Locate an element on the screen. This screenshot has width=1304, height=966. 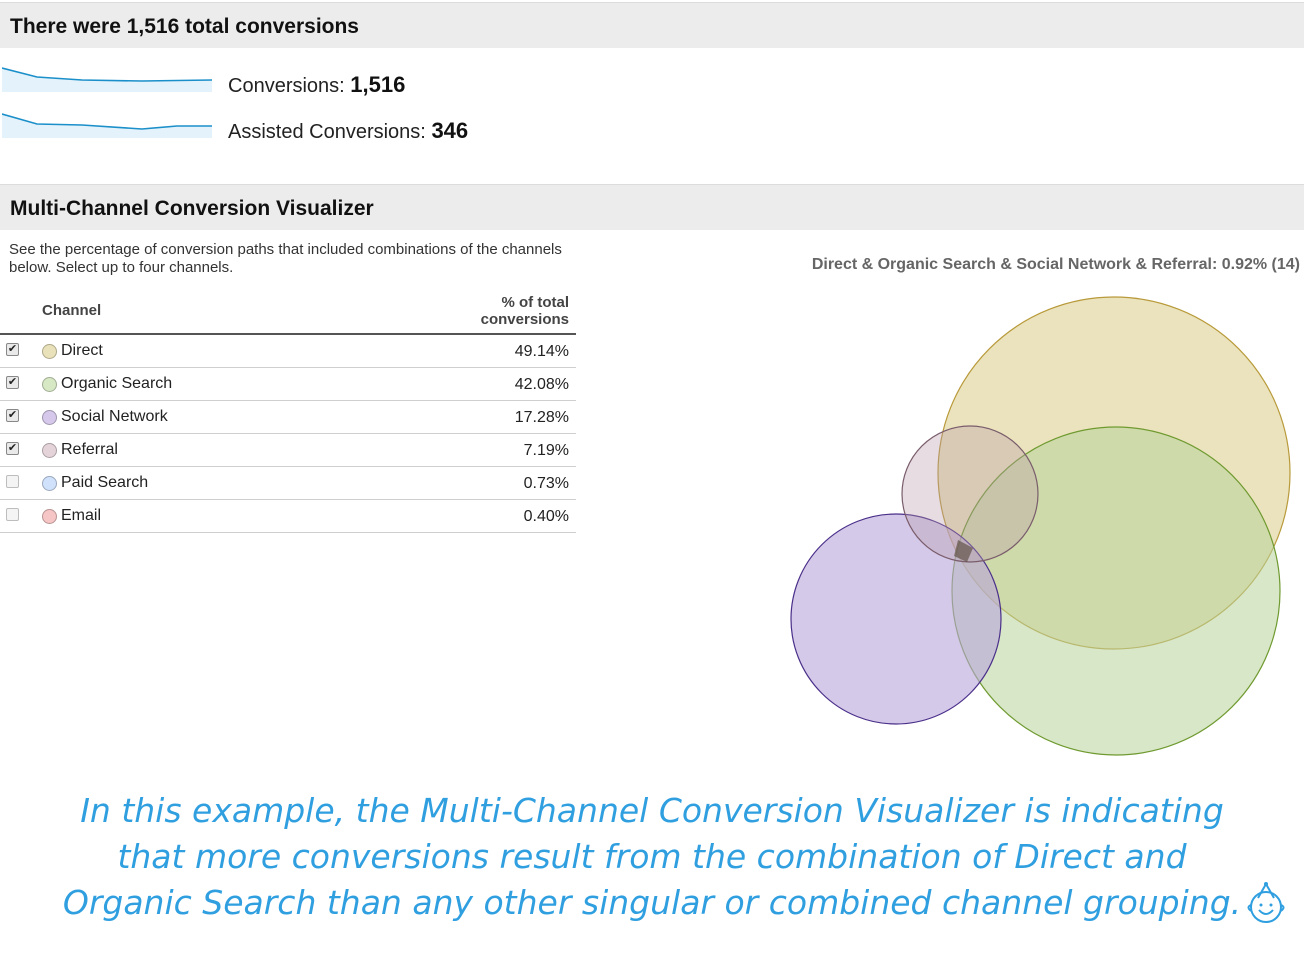
conversions-metric: Conversions: 1,516 is located at coordinates (300, 84).